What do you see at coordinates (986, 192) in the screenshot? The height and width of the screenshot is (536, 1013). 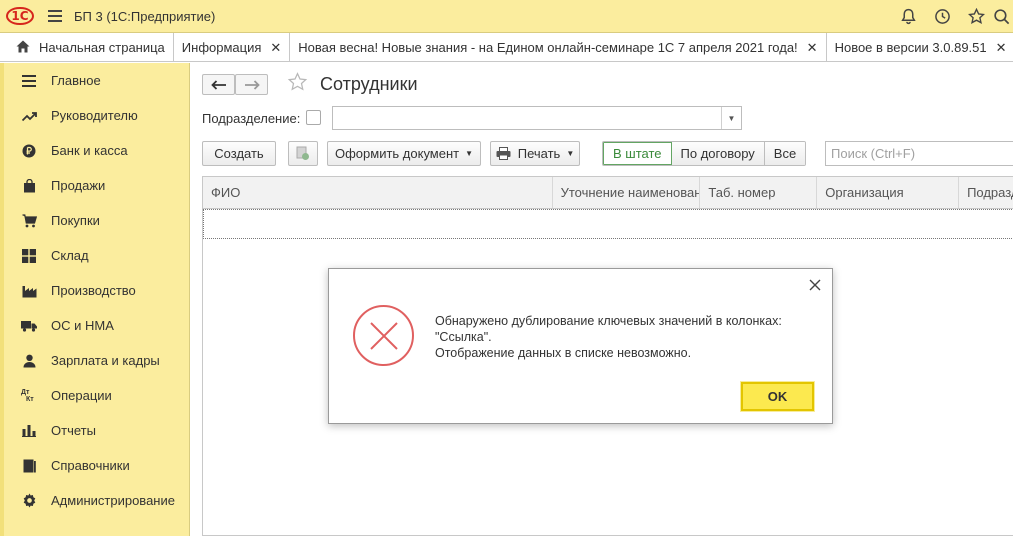 I see `column-department: Подразделение` at bounding box center [986, 192].